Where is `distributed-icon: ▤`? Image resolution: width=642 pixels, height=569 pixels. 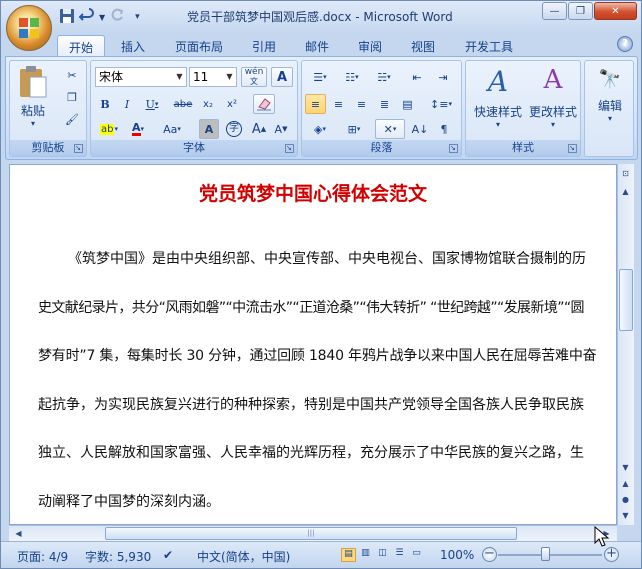 distributed-icon: ▤ is located at coordinates (407, 104).